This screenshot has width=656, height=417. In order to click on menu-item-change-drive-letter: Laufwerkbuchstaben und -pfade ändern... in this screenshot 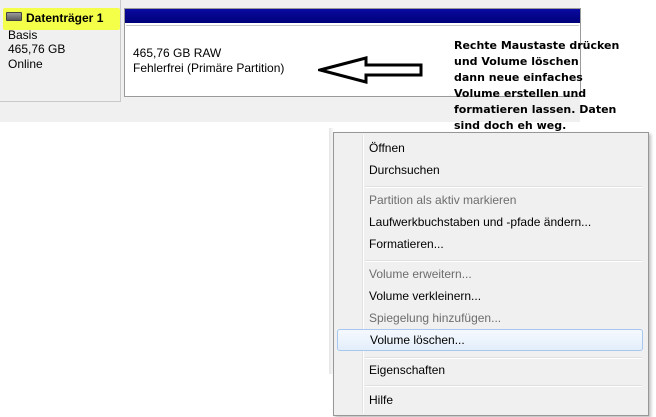, I will do `click(490, 222)`.